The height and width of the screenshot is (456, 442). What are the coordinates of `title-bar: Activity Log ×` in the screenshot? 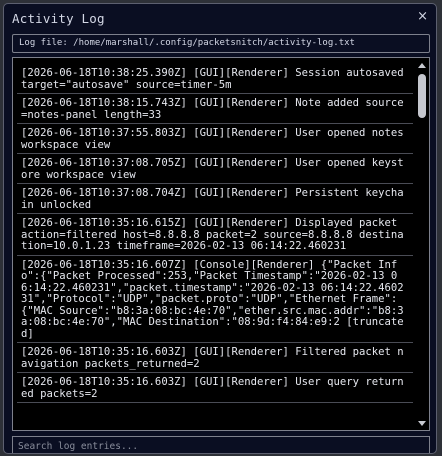 It's located at (220, 18).